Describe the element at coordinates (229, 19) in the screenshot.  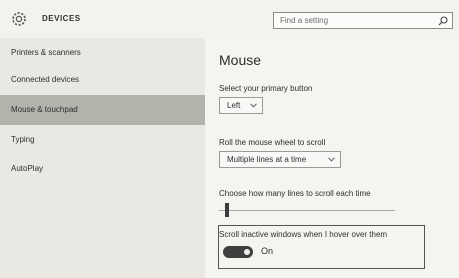
I see `header-bar: DEVICES` at that location.